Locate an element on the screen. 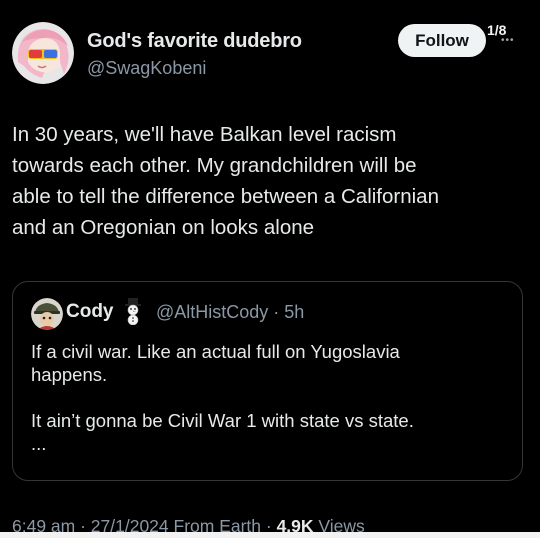 The width and height of the screenshot is (540, 538). quoted-handle-time: @AltHistCody · 5h is located at coordinates (230, 312).